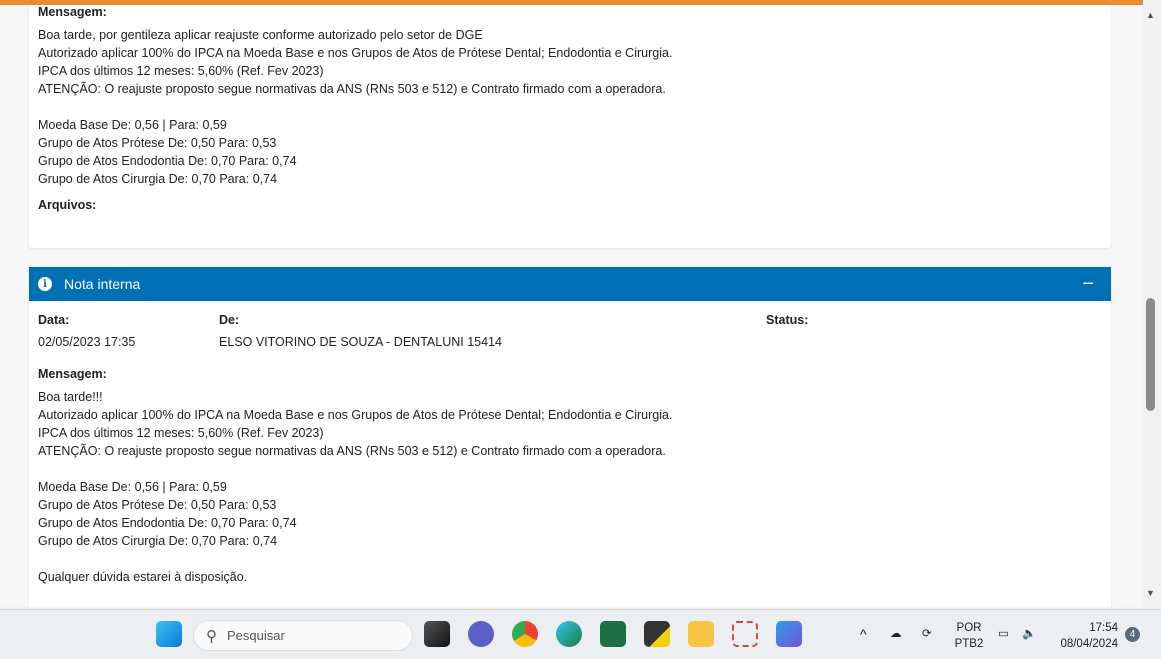 Image resolution: width=1161 pixels, height=659 pixels. I want to click on search-icon: ⚲, so click(211, 636).